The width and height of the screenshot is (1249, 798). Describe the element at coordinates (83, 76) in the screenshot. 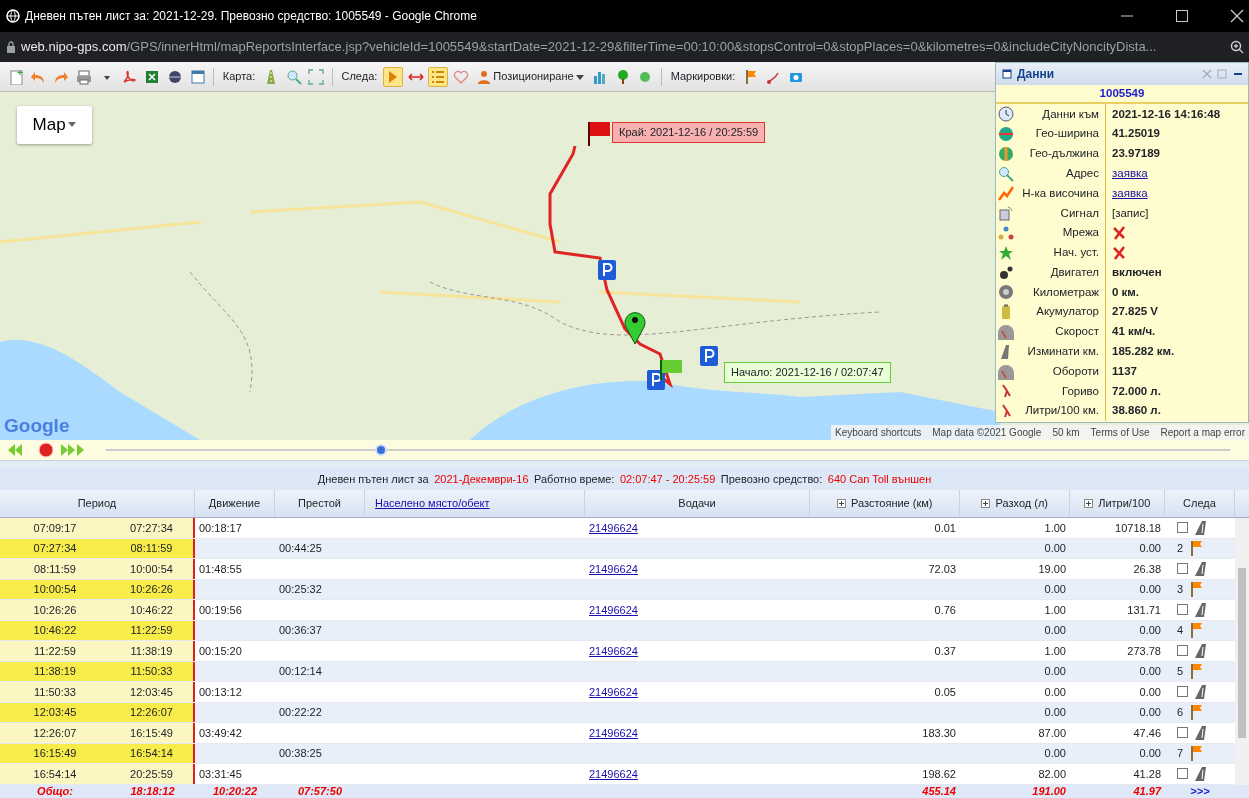

I see `printer-icon` at that location.